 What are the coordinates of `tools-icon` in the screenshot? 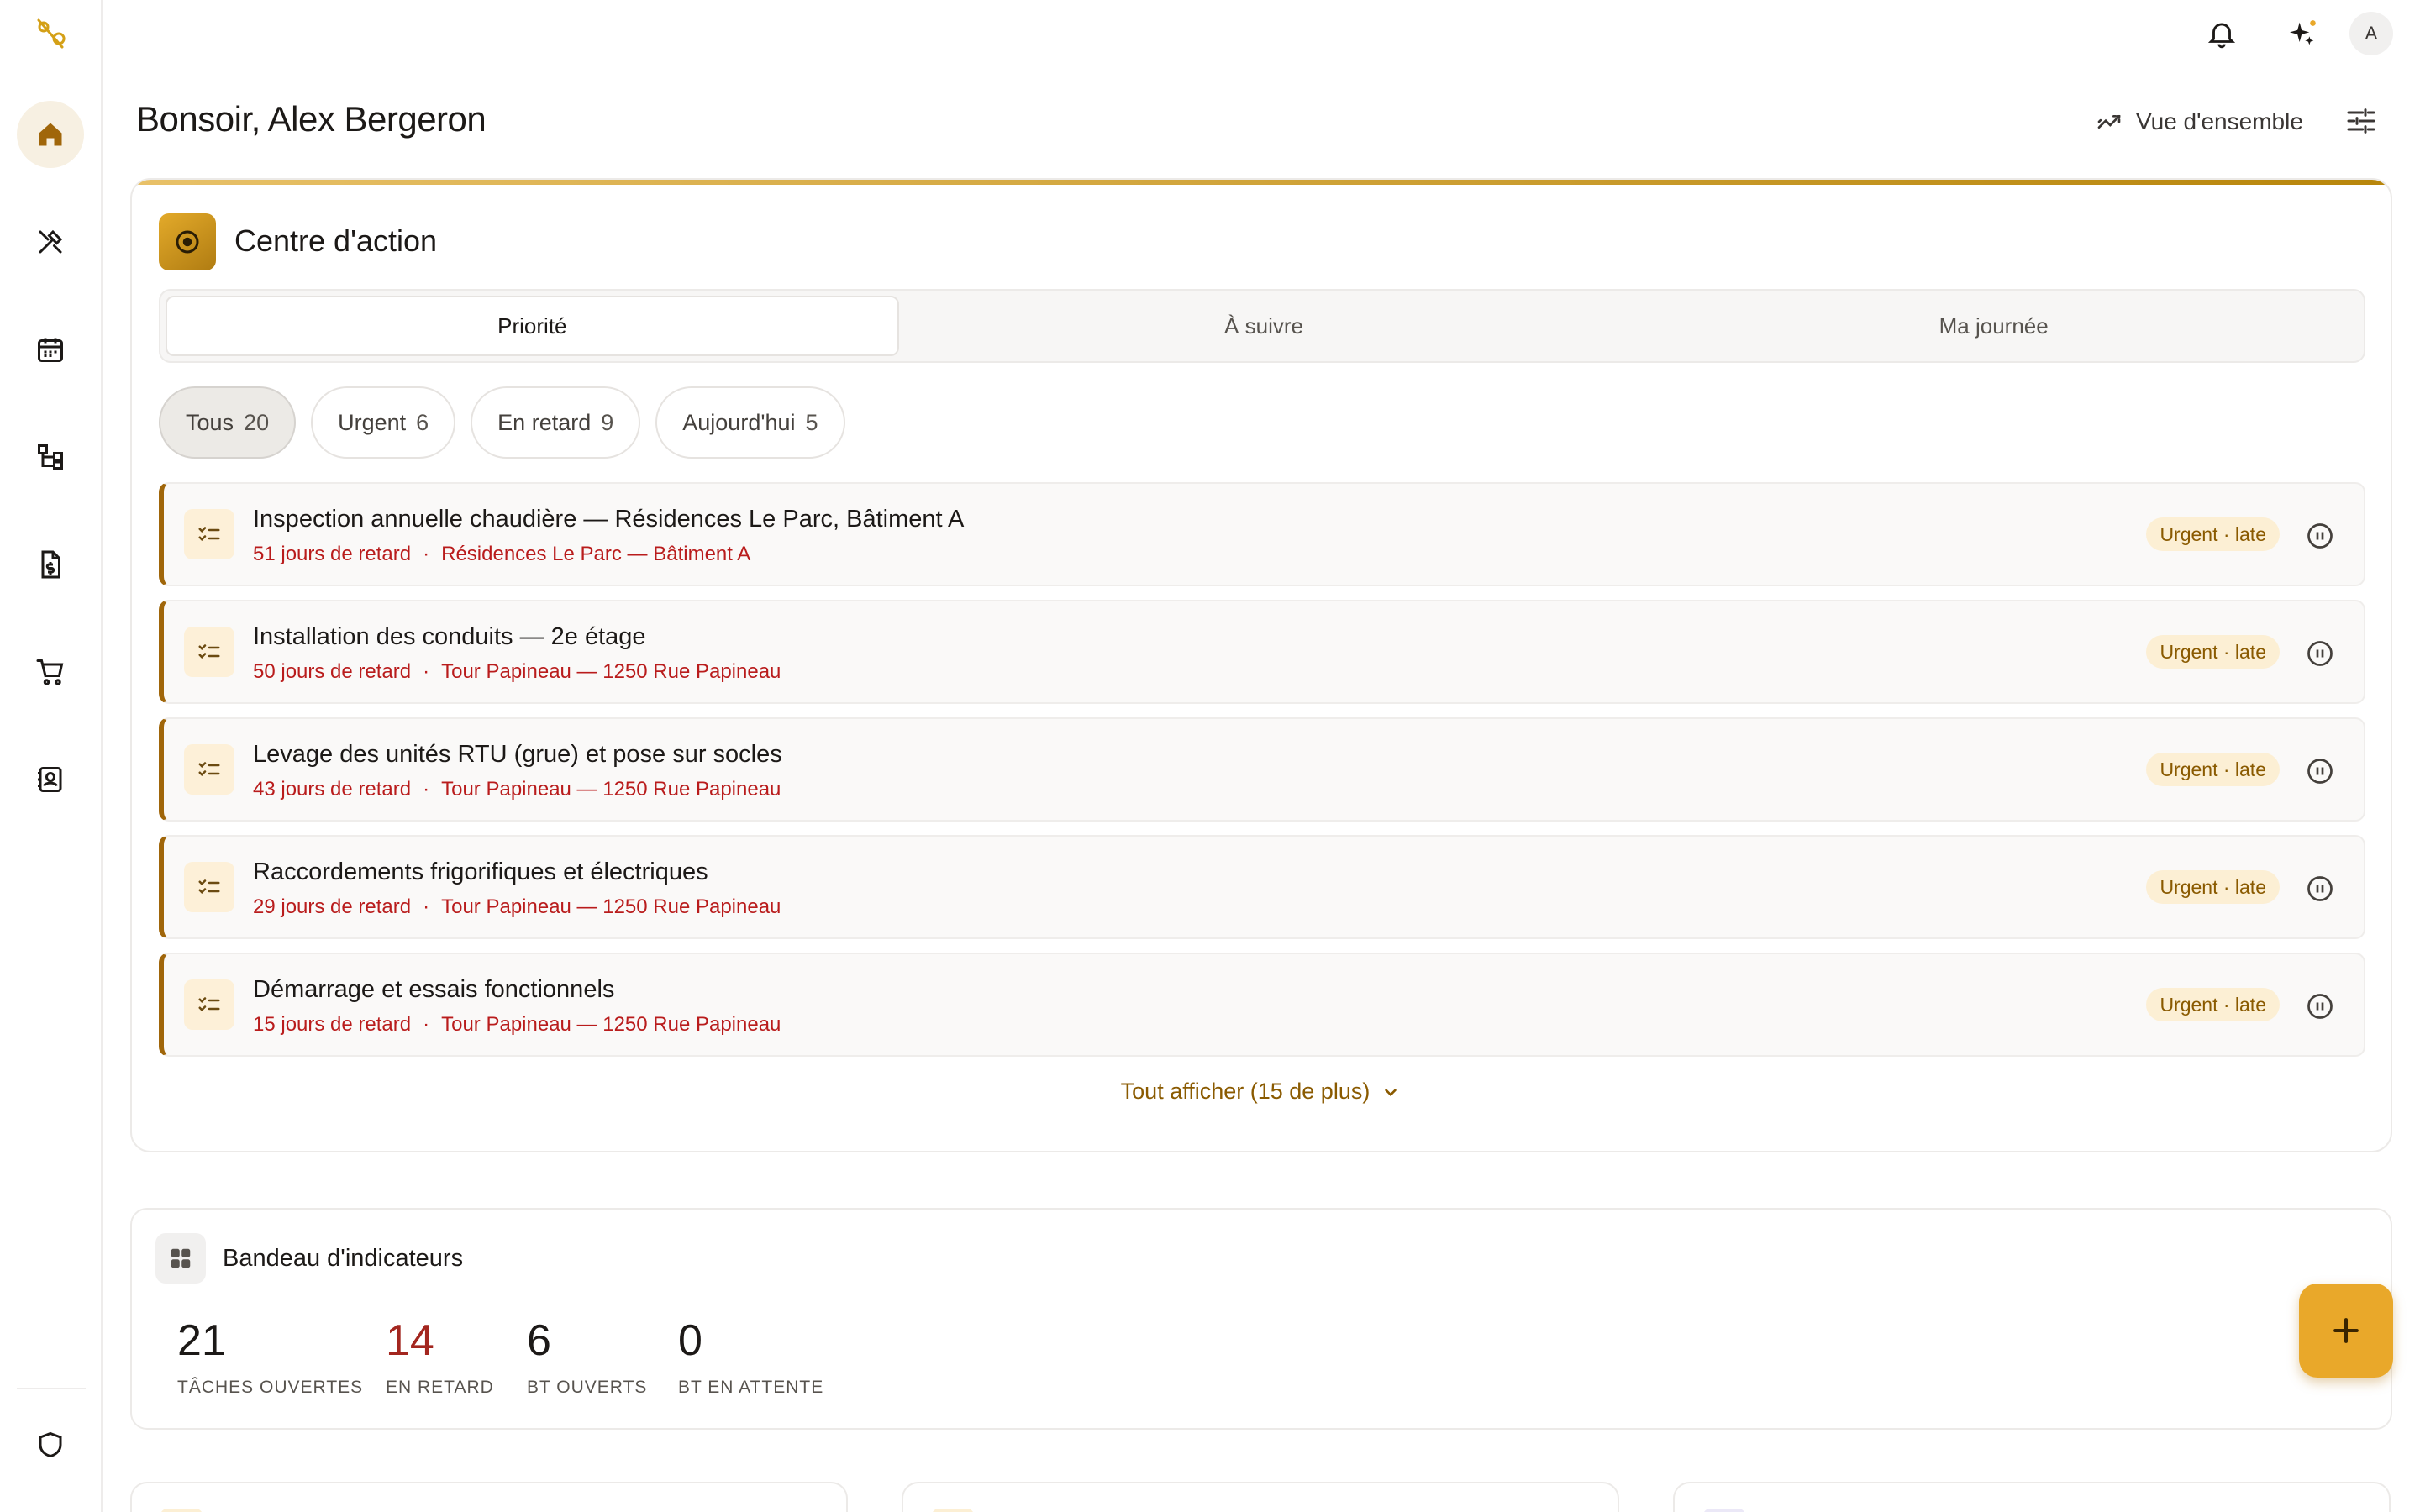 It's located at (51, 241).